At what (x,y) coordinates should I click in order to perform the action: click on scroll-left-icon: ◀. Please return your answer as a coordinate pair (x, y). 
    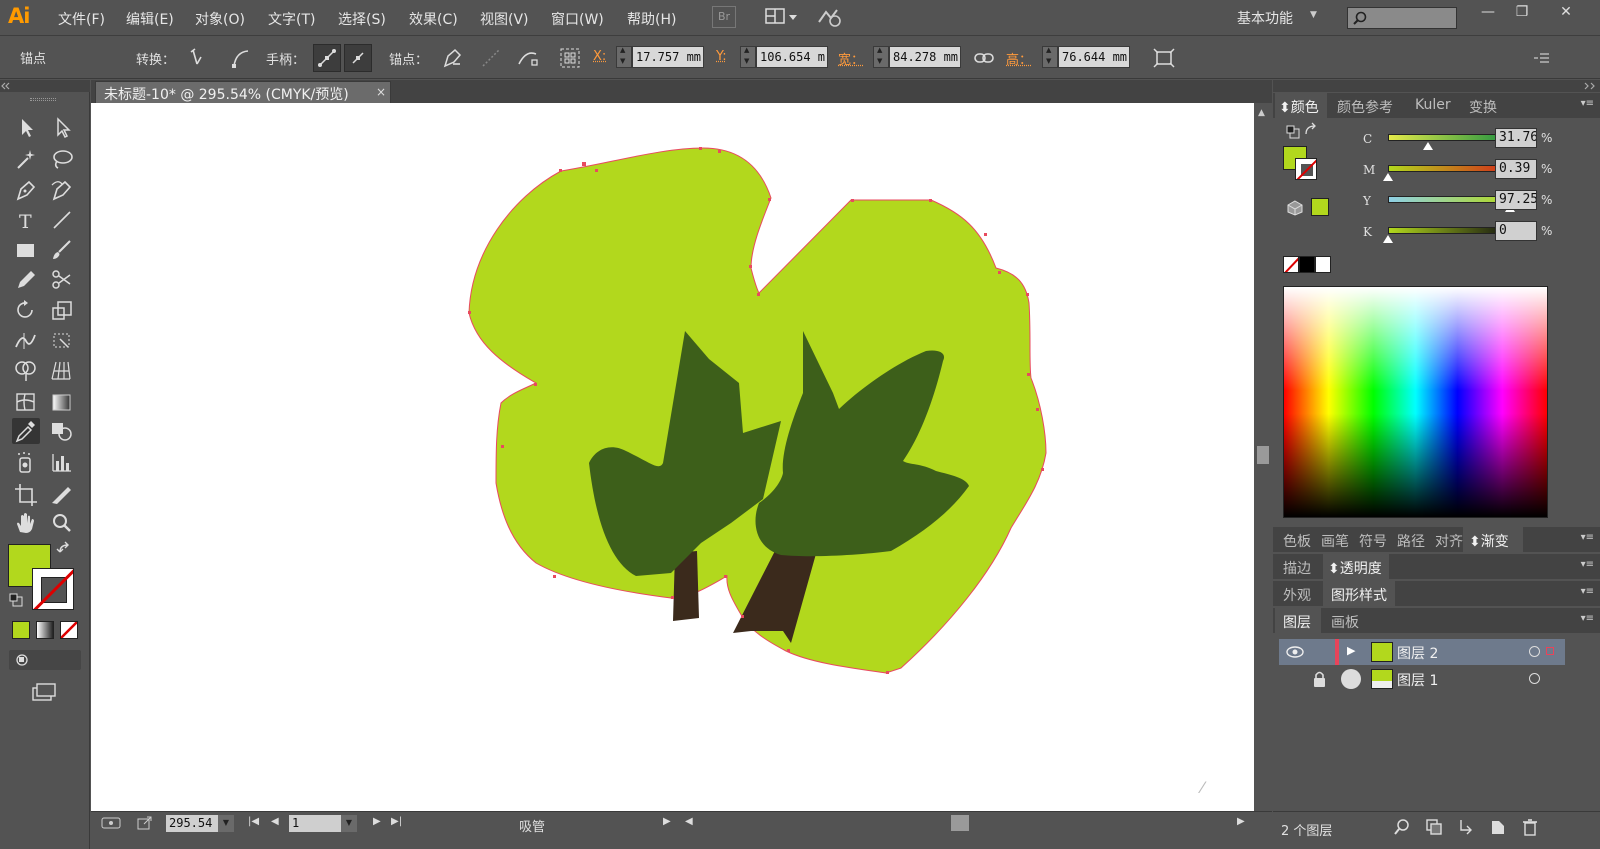
    Looking at the image, I should click on (689, 821).